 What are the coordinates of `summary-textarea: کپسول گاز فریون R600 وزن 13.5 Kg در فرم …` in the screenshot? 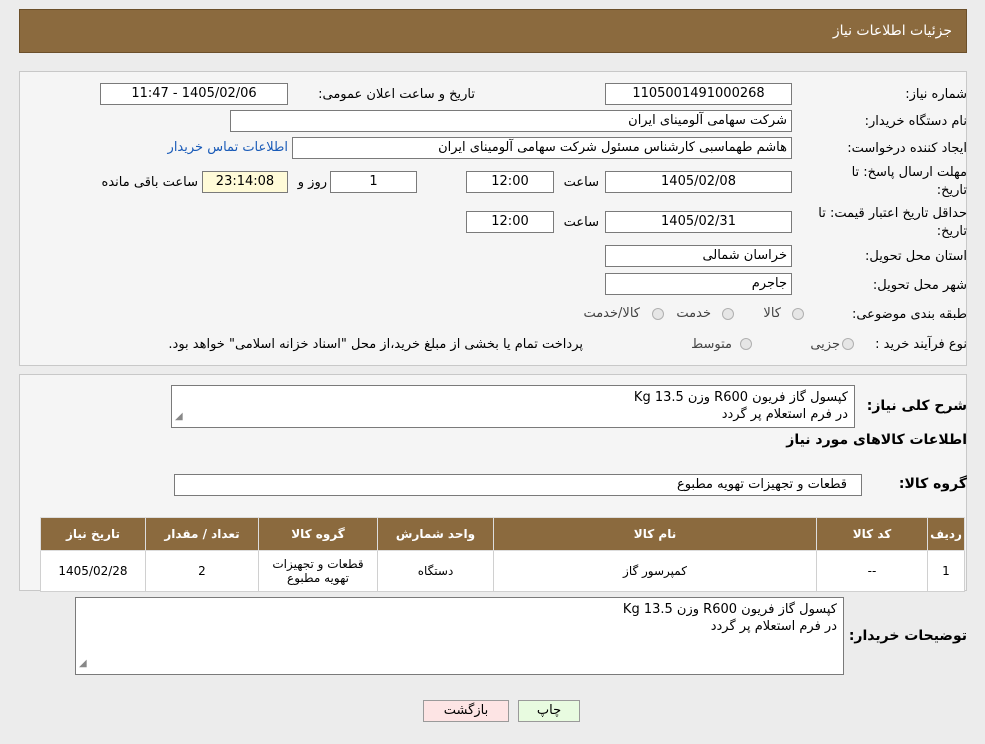 It's located at (513, 406).